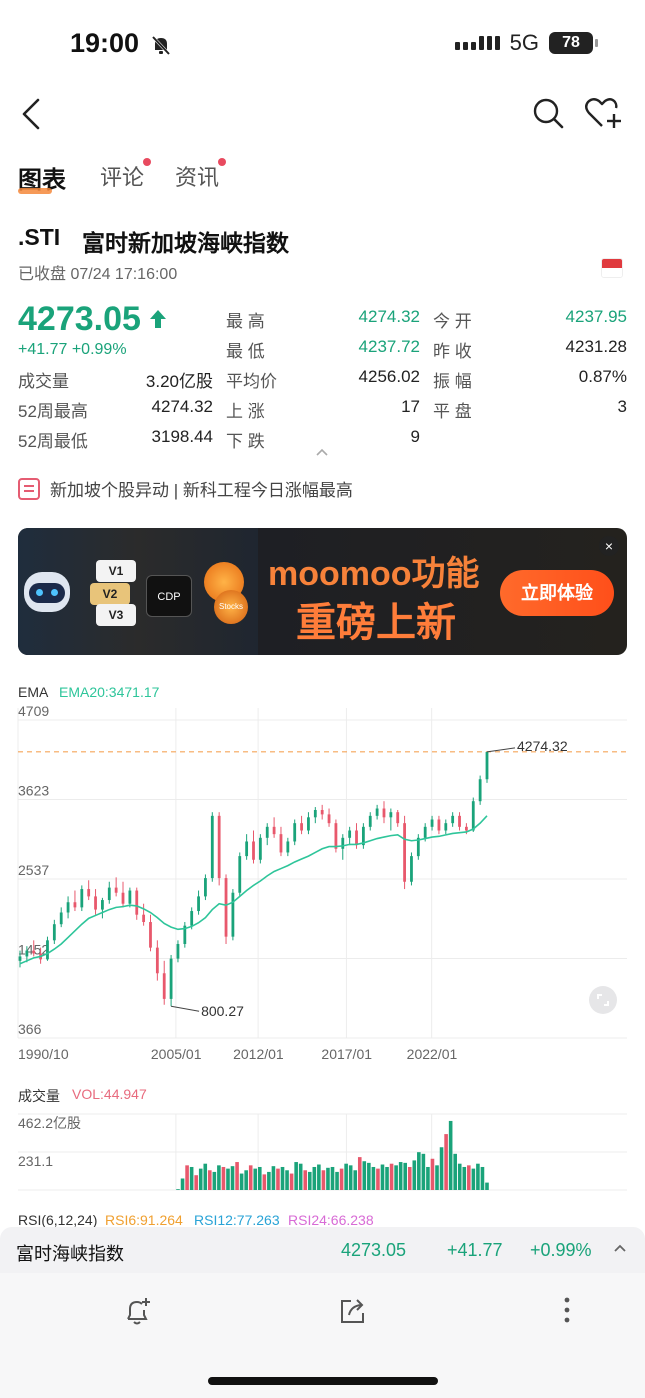 This screenshot has width=645, height=1398. Describe the element at coordinates (58, 1220) in the screenshot. I see `rsi-label: RSI(6,12,24)` at that location.